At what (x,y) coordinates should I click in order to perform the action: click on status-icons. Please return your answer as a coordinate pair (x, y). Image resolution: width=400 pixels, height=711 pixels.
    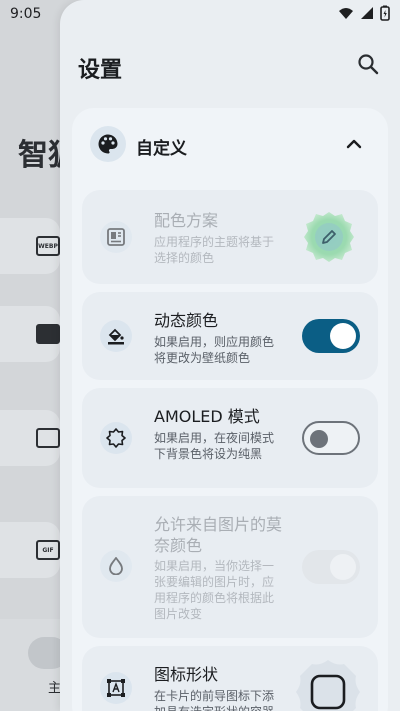
    Looking at the image, I should click on (364, 13).